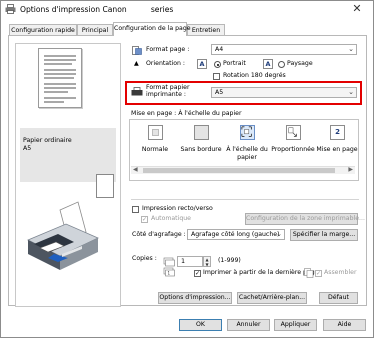  Describe the element at coordinates (201, 149) in the screenshot. I see `layout-borderless-label: Sans bordure` at that location.